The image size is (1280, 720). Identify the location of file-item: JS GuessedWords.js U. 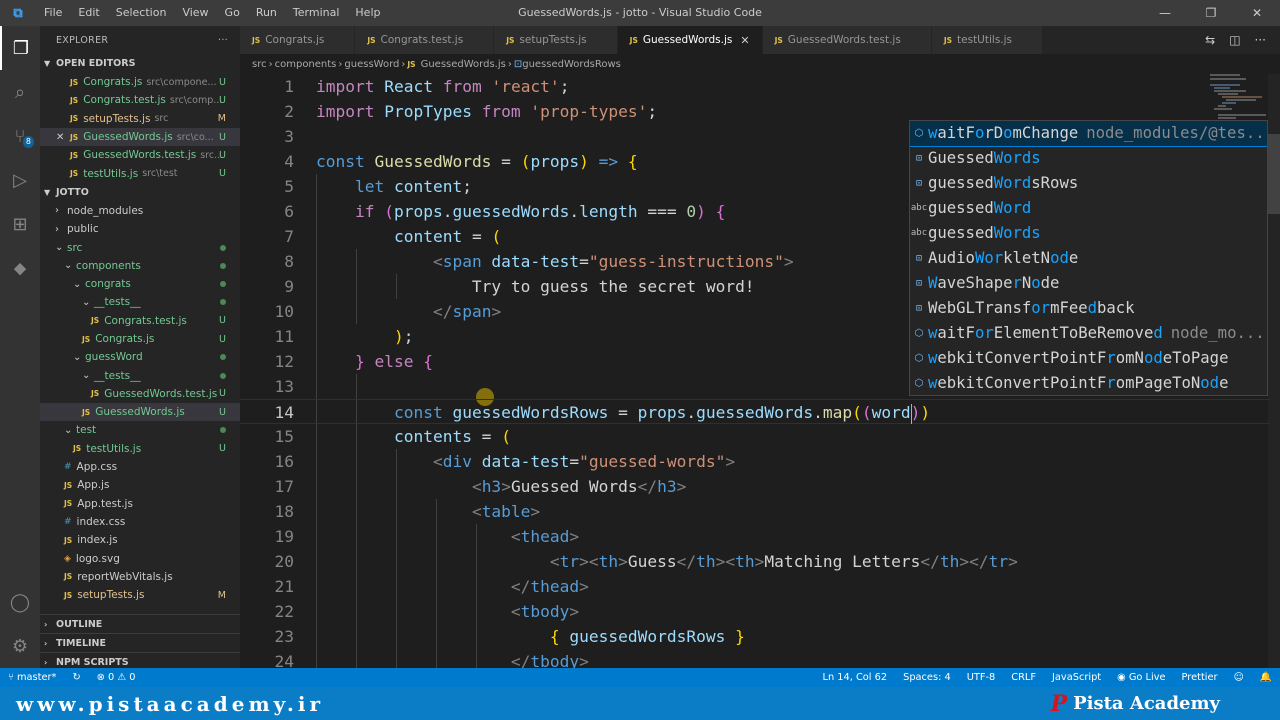
(140, 412).